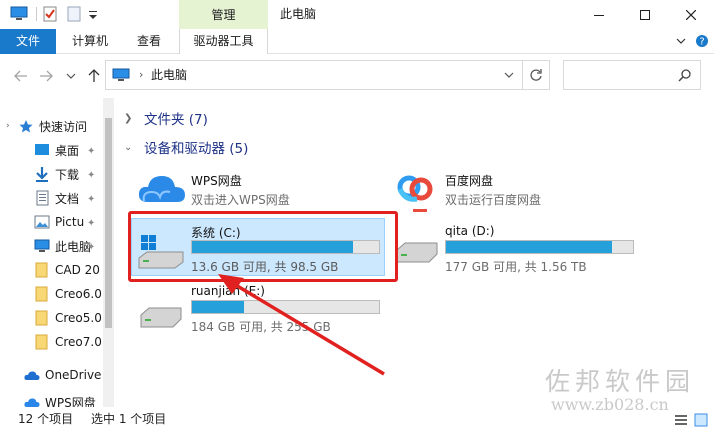 This screenshot has height=432, width=714. I want to click on desktop-icon, so click(42, 150).